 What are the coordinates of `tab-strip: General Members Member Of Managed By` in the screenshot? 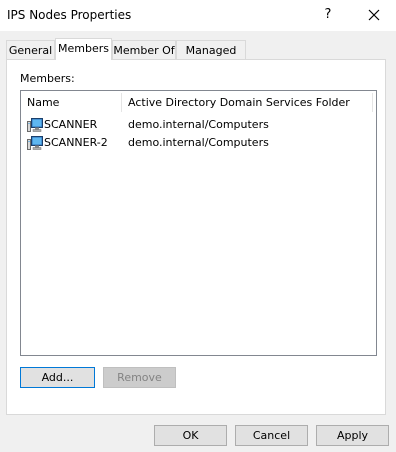 It's located at (196, 57).